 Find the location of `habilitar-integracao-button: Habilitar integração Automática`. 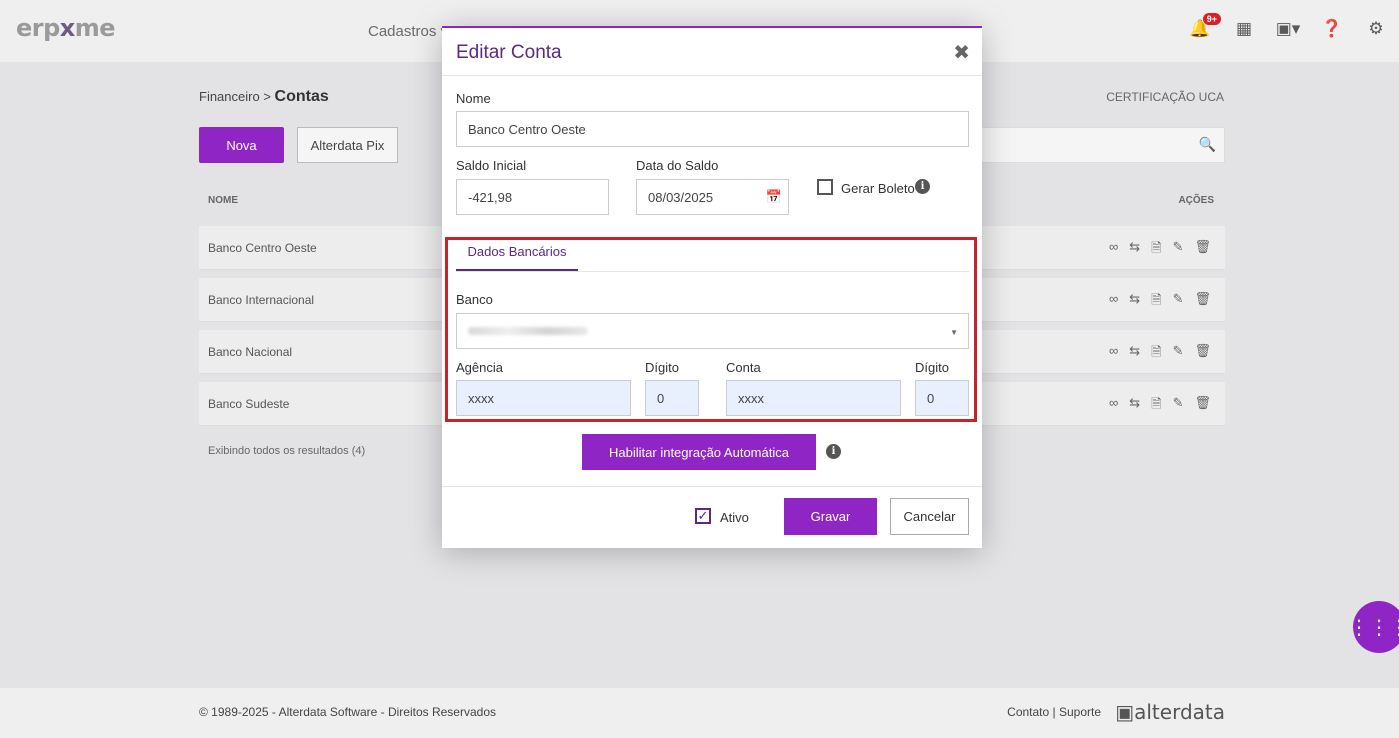

habilitar-integracao-button: Habilitar integração Automática is located at coordinates (699, 452).